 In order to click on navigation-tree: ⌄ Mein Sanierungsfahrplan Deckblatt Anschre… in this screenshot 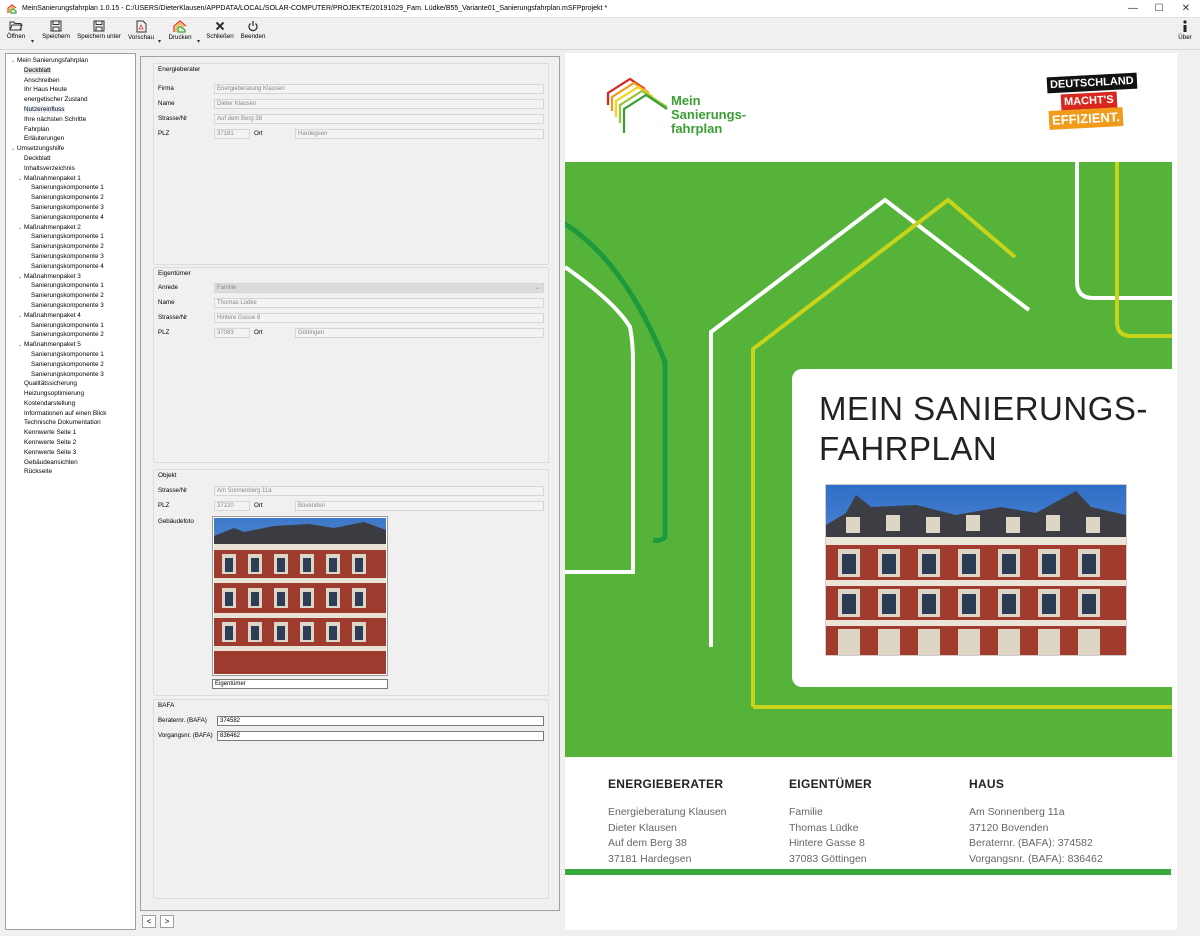, I will do `click(70, 491)`.